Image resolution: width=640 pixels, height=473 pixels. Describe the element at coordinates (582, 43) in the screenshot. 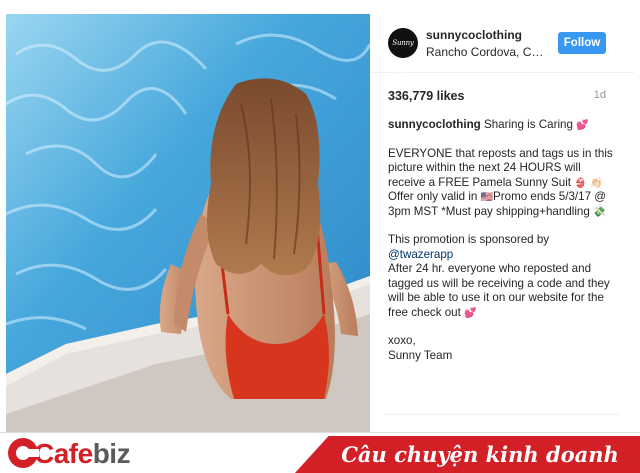

I see `follow-button: Follow` at that location.